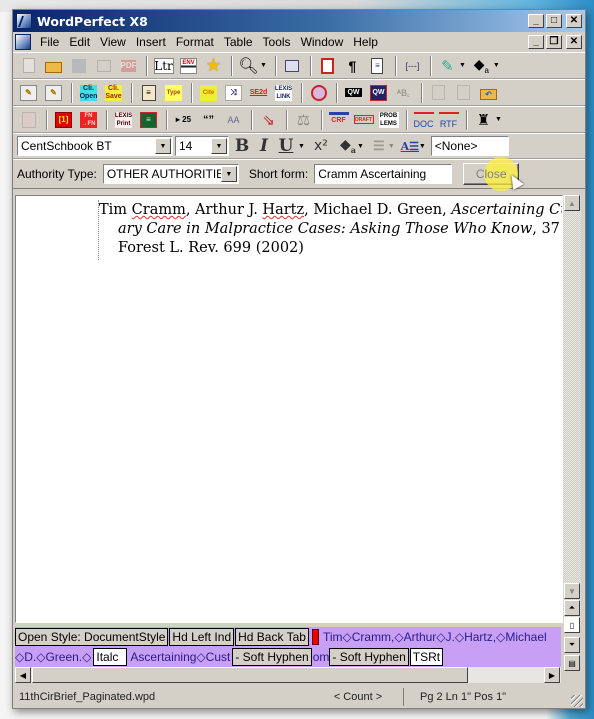  Describe the element at coordinates (128, 66) in the screenshot. I see `pdf-button: PDF` at that location.